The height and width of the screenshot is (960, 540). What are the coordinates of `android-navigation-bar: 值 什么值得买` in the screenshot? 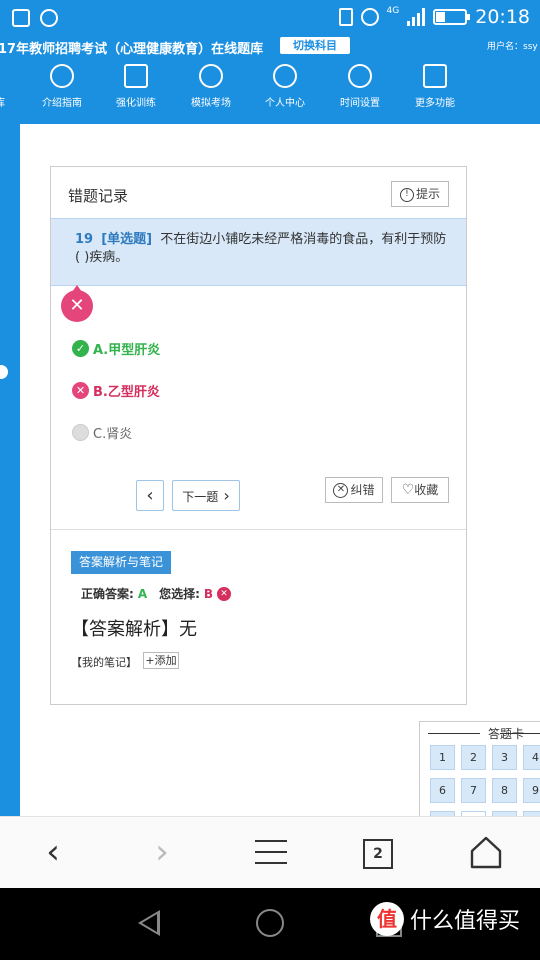 It's located at (270, 924).